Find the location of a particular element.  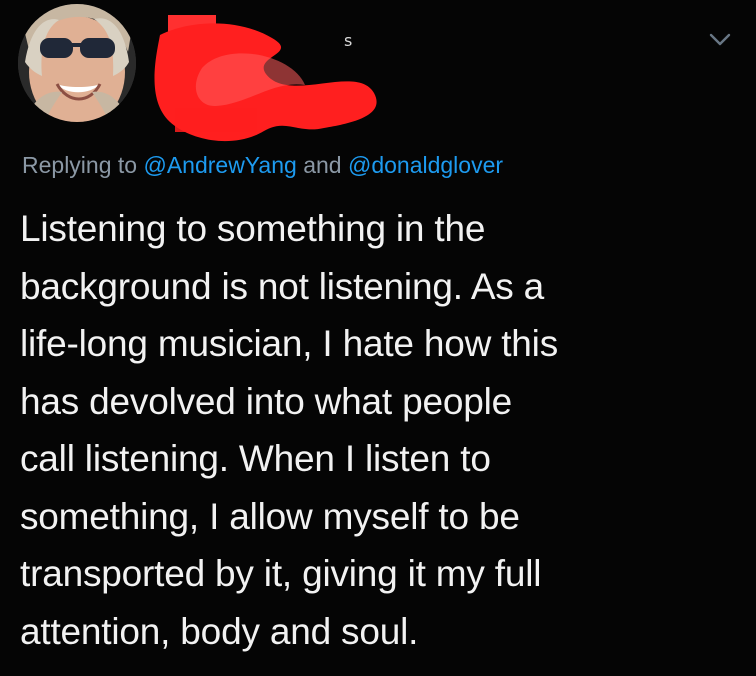

avatar is located at coordinates (77, 63).